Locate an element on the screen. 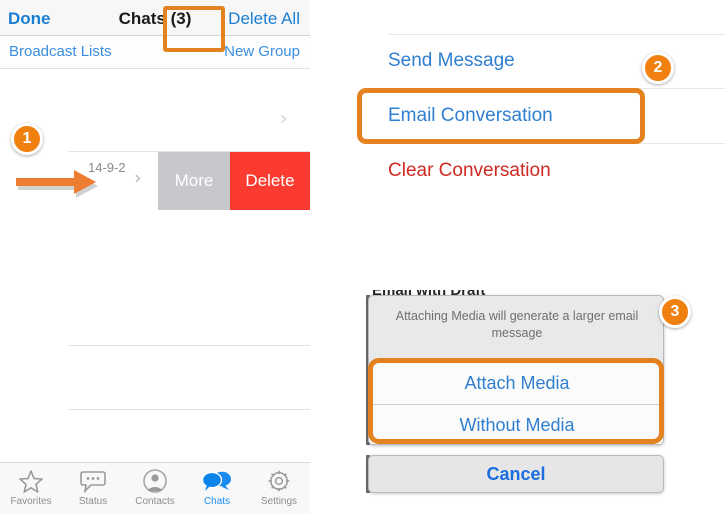  step-badge-3: 3 is located at coordinates (675, 312).